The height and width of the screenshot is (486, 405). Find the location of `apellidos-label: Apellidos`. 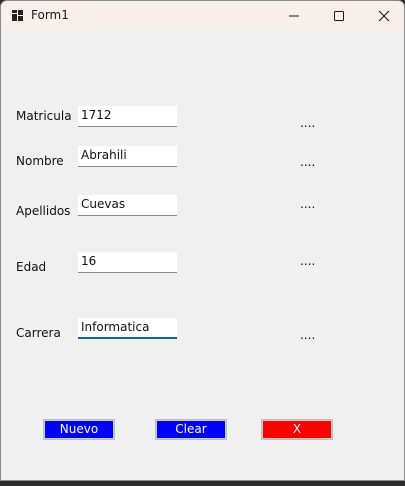

apellidos-label: Apellidos is located at coordinates (43, 211).